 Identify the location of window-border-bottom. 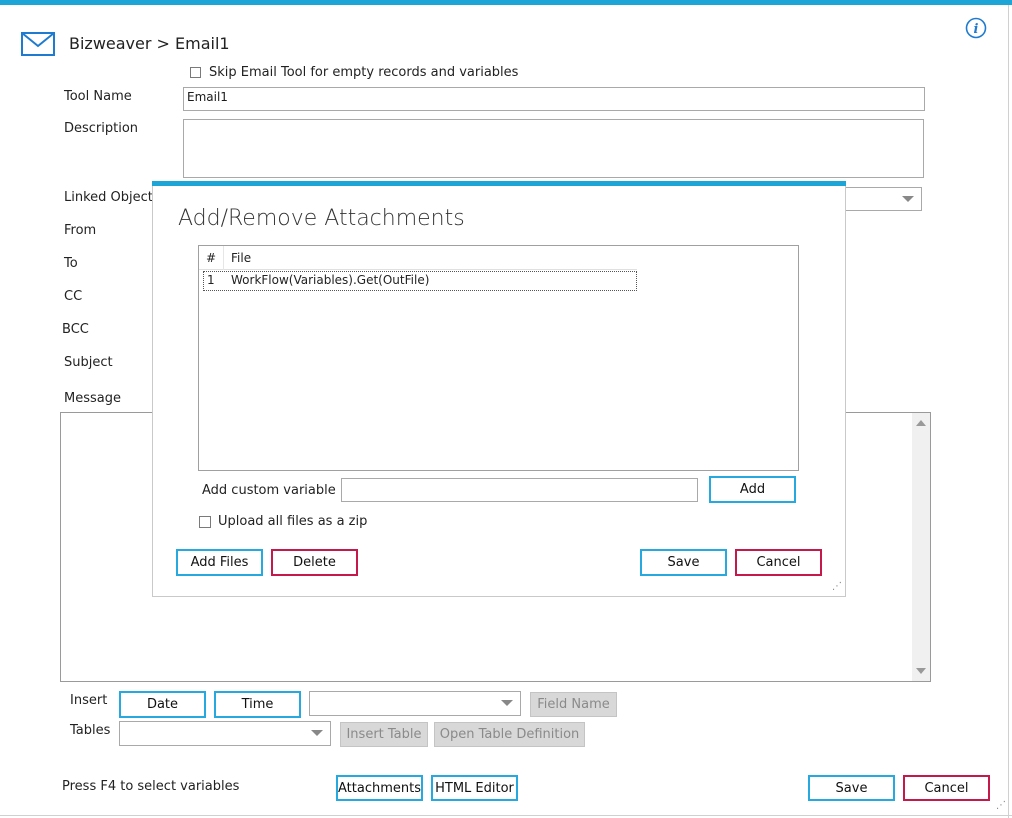
(506, 815).